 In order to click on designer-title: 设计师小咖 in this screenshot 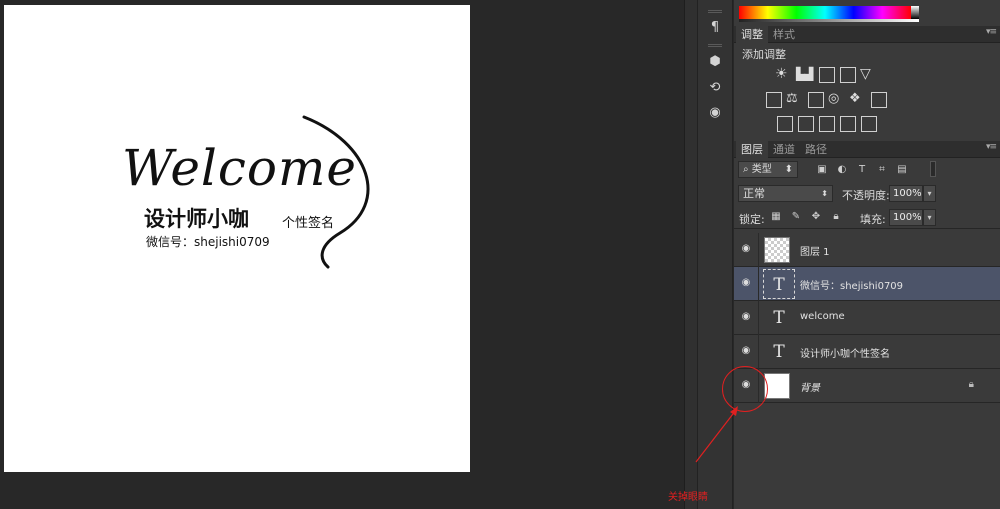, I will do `click(196, 219)`.